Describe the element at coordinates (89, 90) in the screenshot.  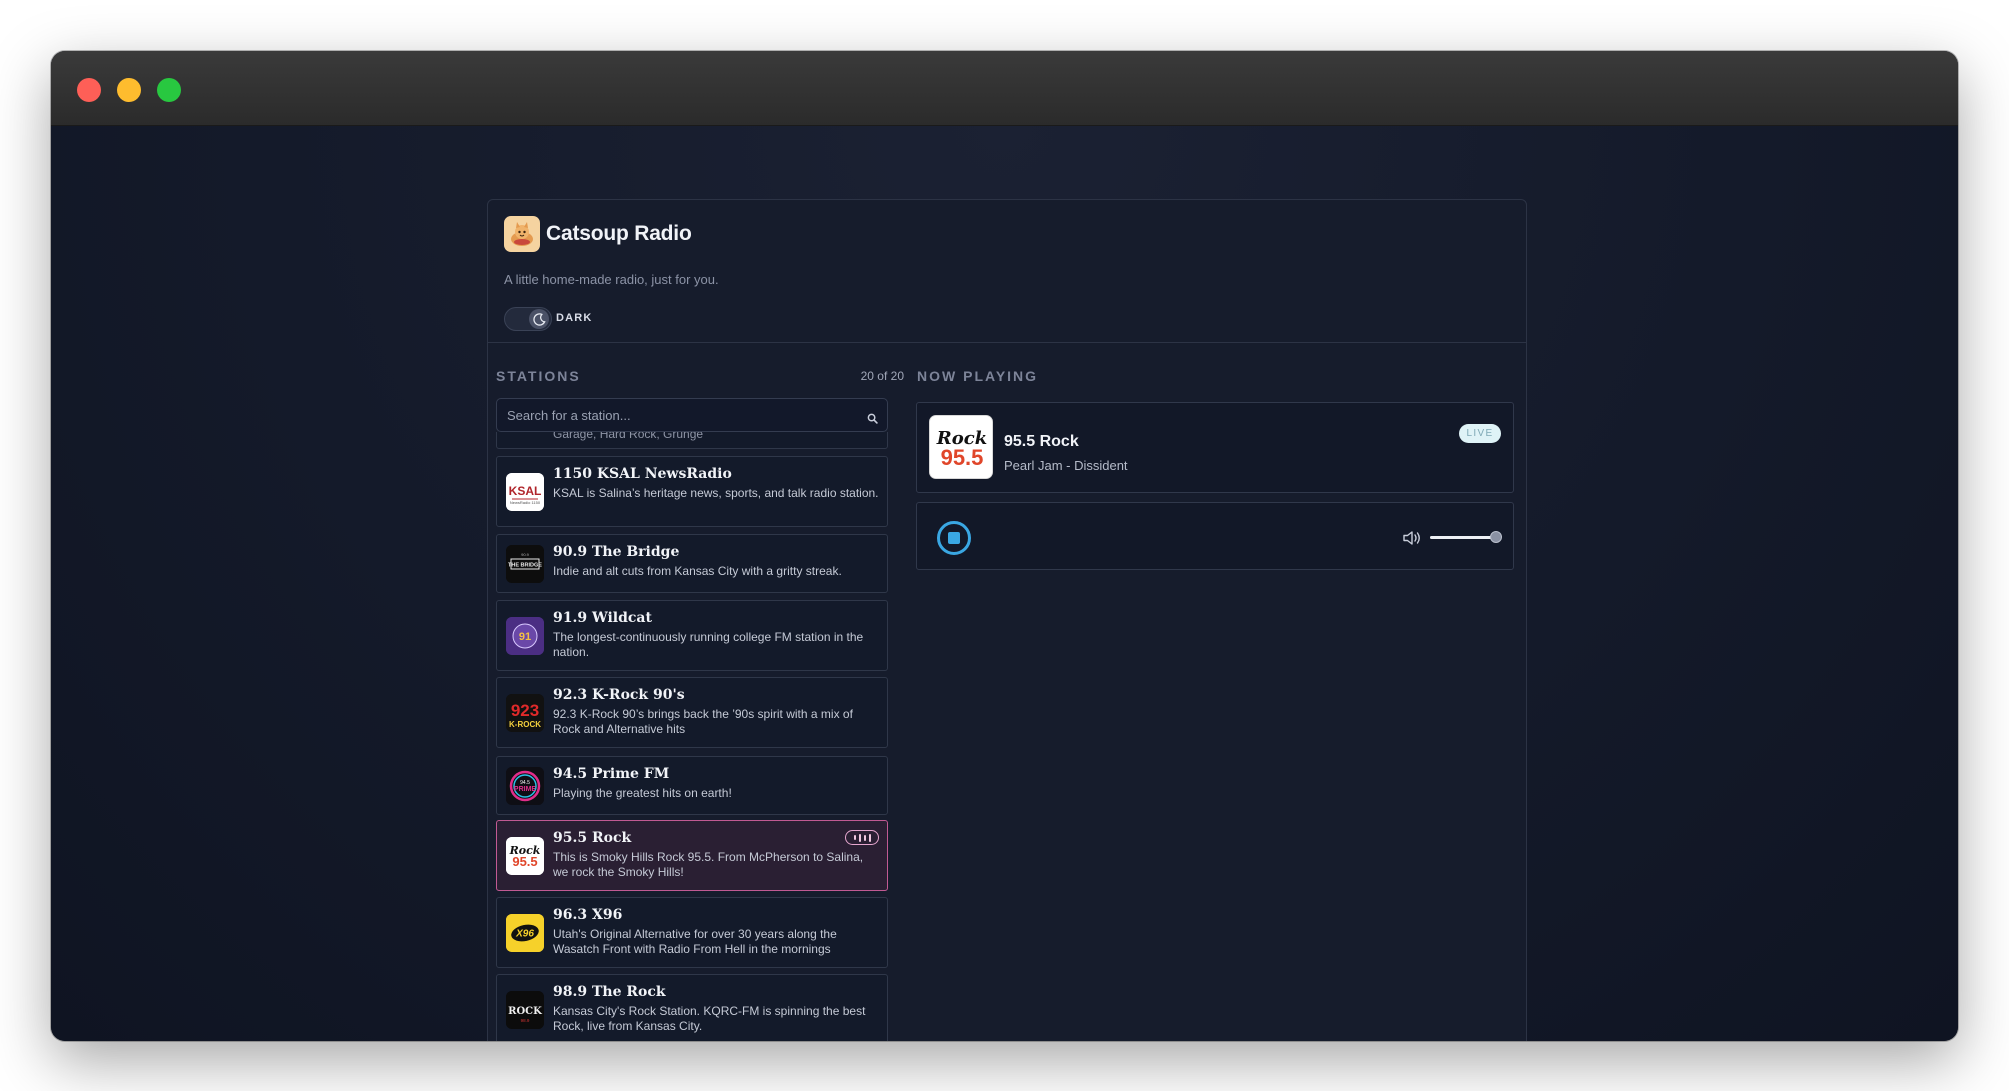
I see `close-window-button` at that location.